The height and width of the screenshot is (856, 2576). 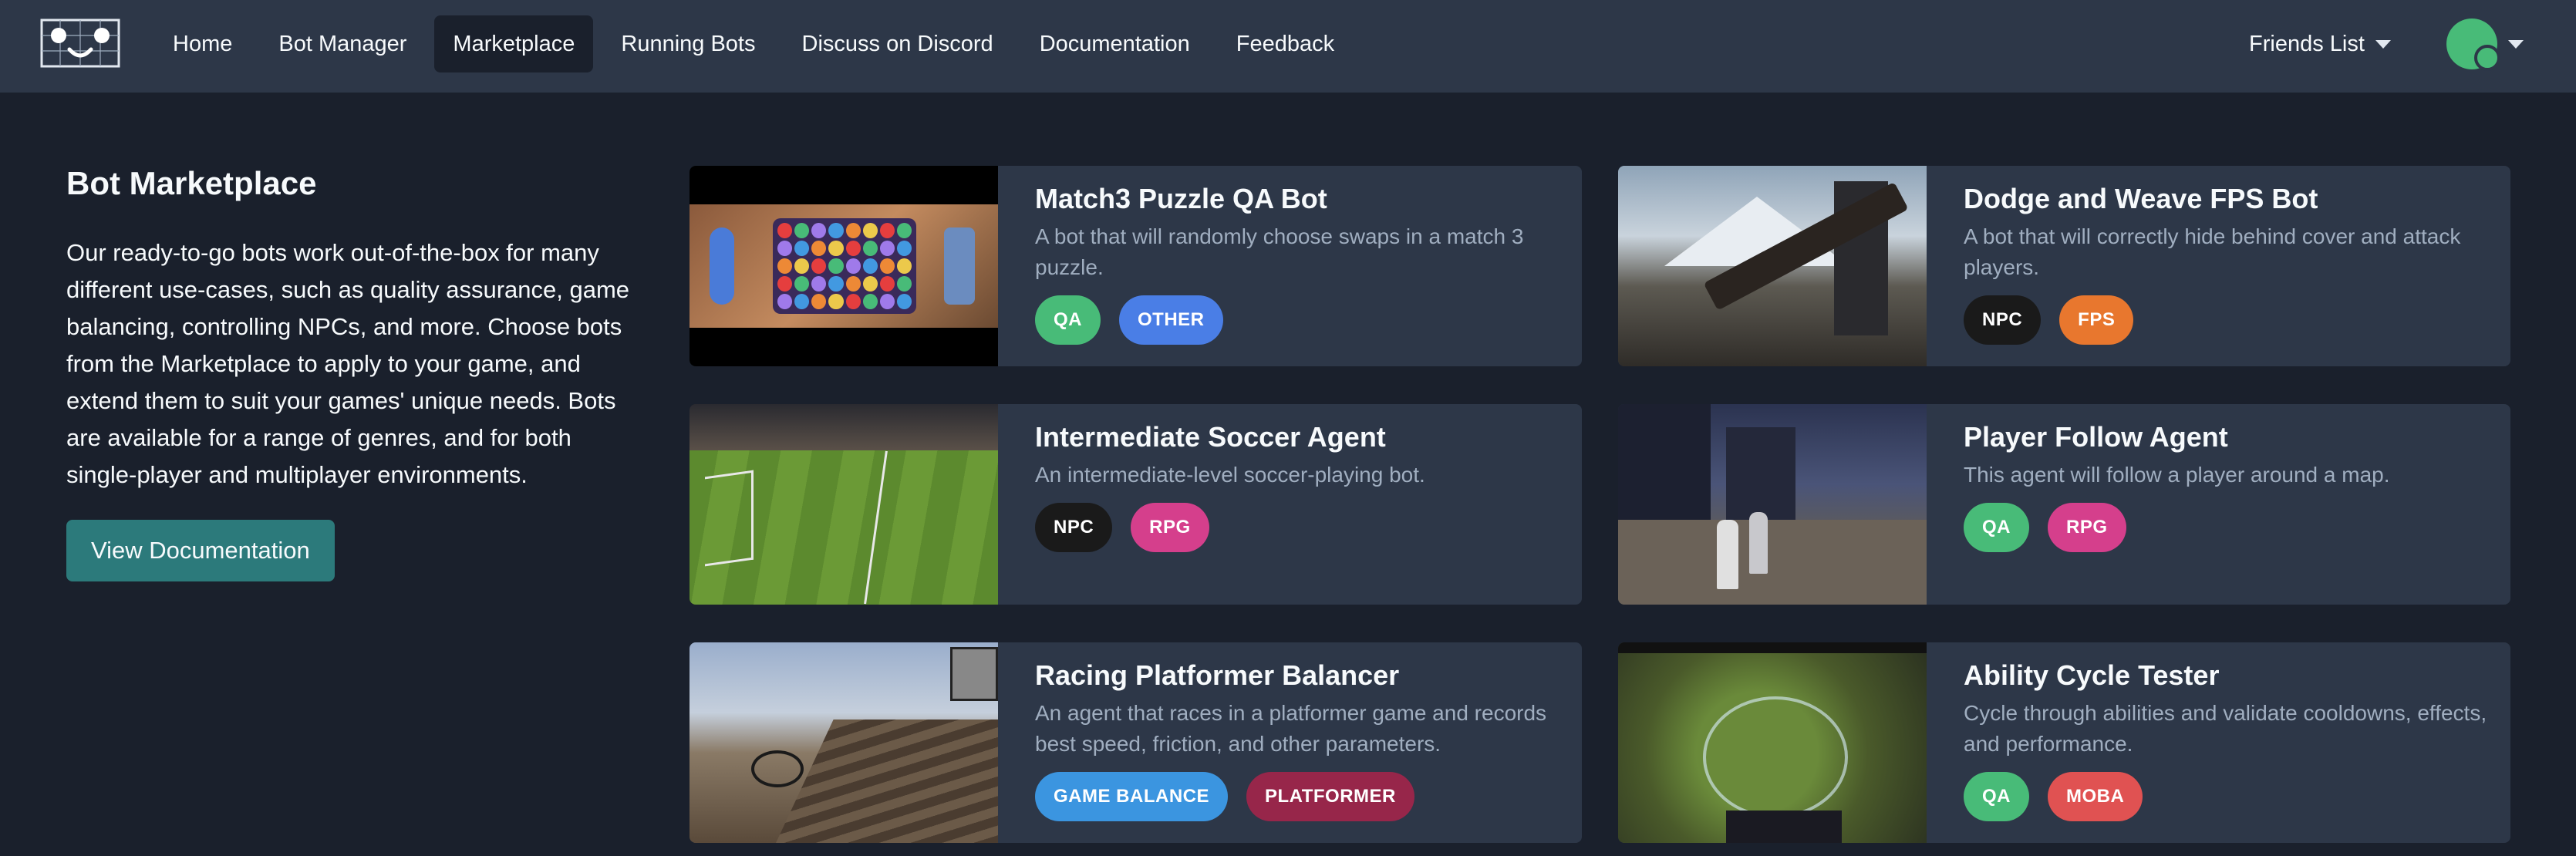 I want to click on nav-link-documentation: Documentation, so click(x=1115, y=43).